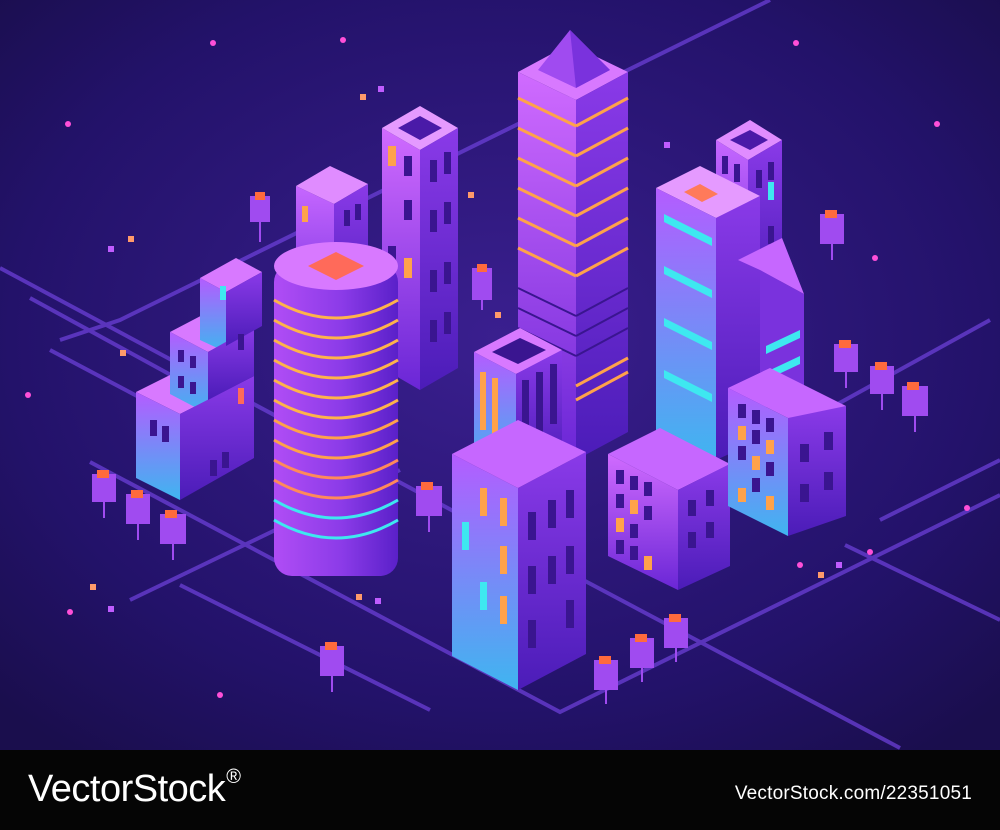 The width and height of the screenshot is (1000, 830). Describe the element at coordinates (336, 409) in the screenshot. I see `building-striped-cylinder` at that location.